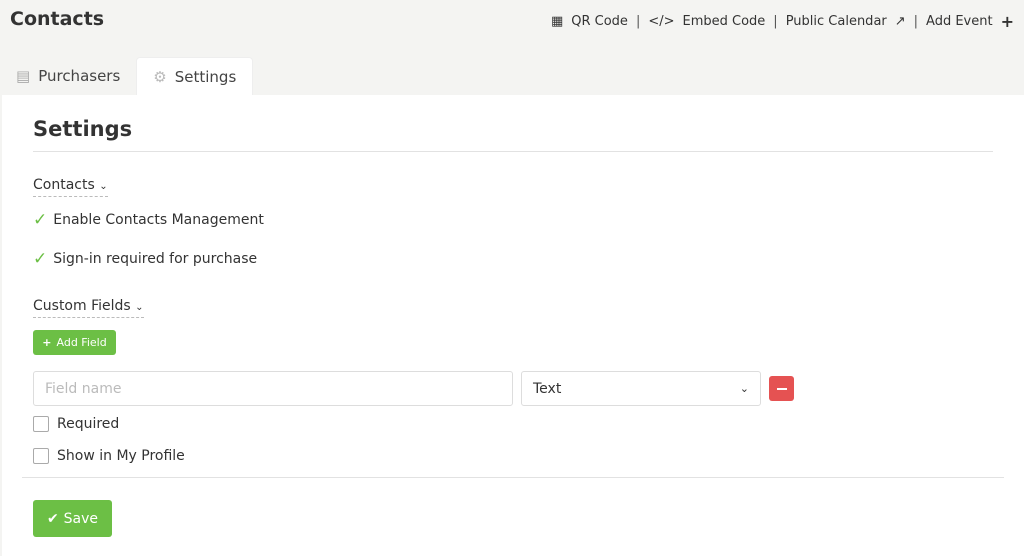 This screenshot has width=1024, height=556. I want to click on option-label: Sign-in required for purchase, so click(155, 259).